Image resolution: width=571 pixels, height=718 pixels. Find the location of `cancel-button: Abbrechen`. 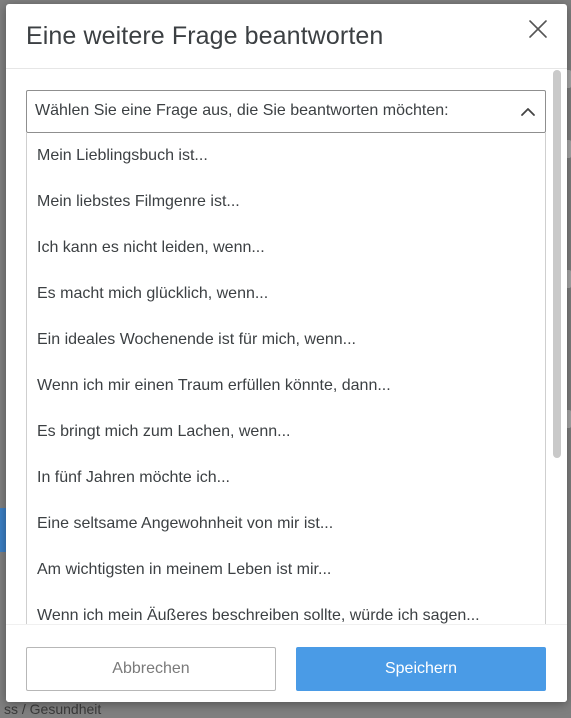

cancel-button: Abbrechen is located at coordinates (151, 669).